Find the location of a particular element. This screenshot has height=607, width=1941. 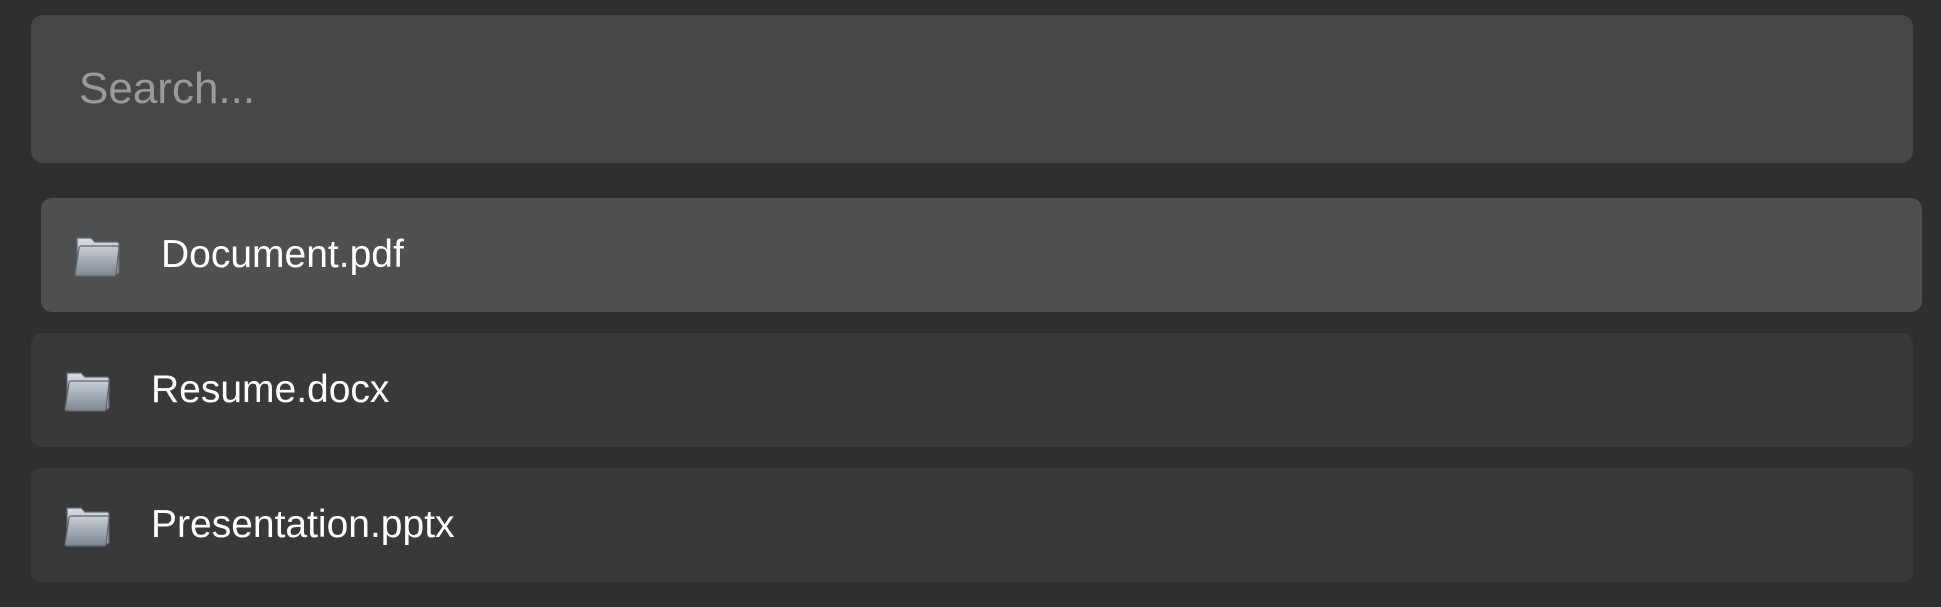

file-name: Document.pdf is located at coordinates (282, 254).